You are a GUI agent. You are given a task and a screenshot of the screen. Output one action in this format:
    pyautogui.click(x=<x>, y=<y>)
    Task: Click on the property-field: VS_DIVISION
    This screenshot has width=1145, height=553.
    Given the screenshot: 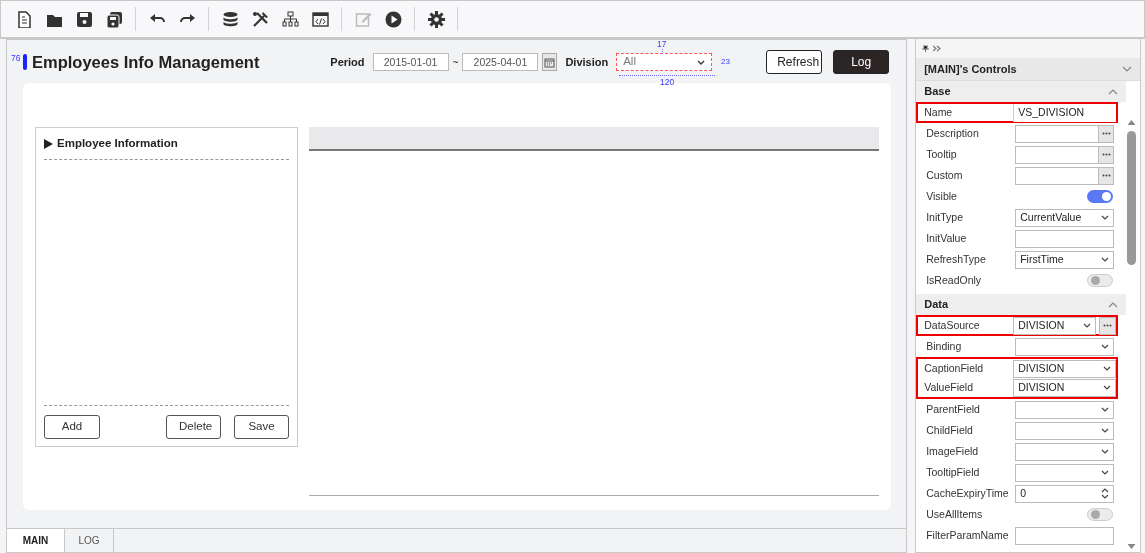 What is the action you would take?
    pyautogui.click(x=1064, y=112)
    